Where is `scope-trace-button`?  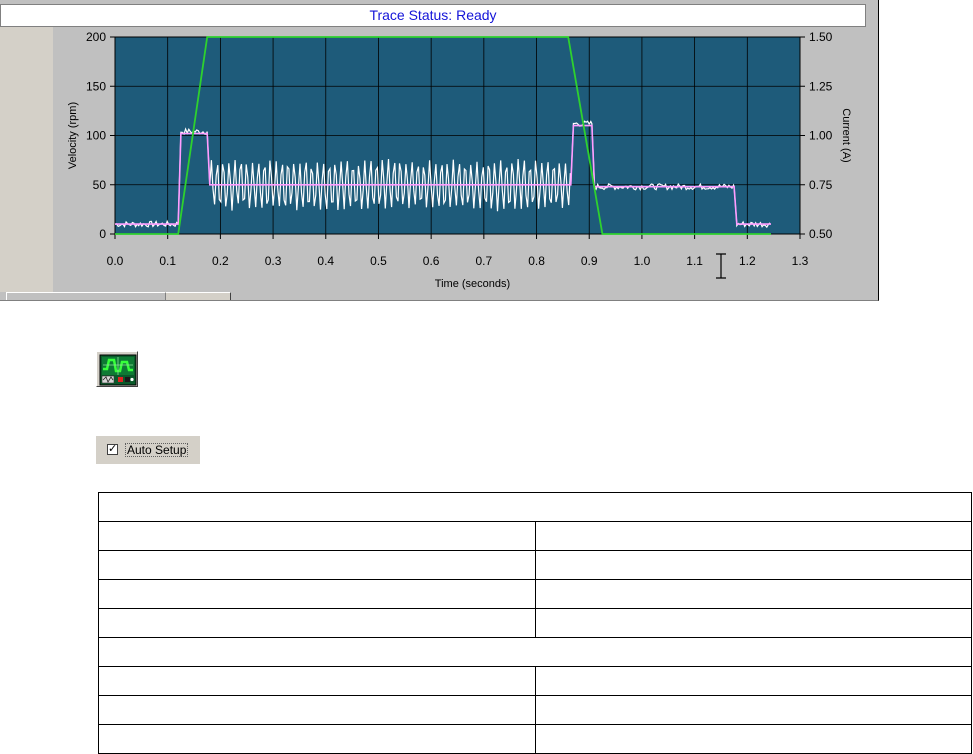 scope-trace-button is located at coordinates (117, 369).